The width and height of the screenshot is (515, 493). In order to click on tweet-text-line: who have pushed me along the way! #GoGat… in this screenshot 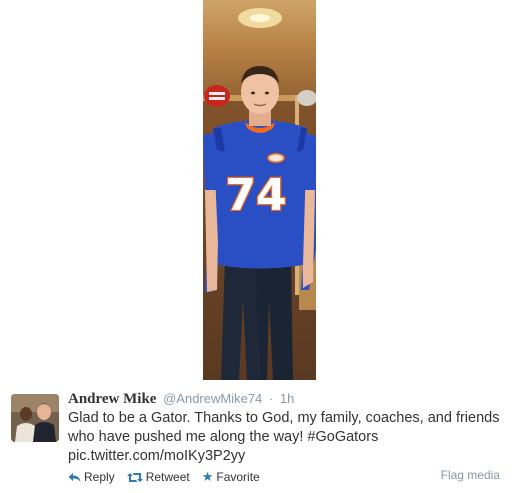, I will do `click(223, 437)`.